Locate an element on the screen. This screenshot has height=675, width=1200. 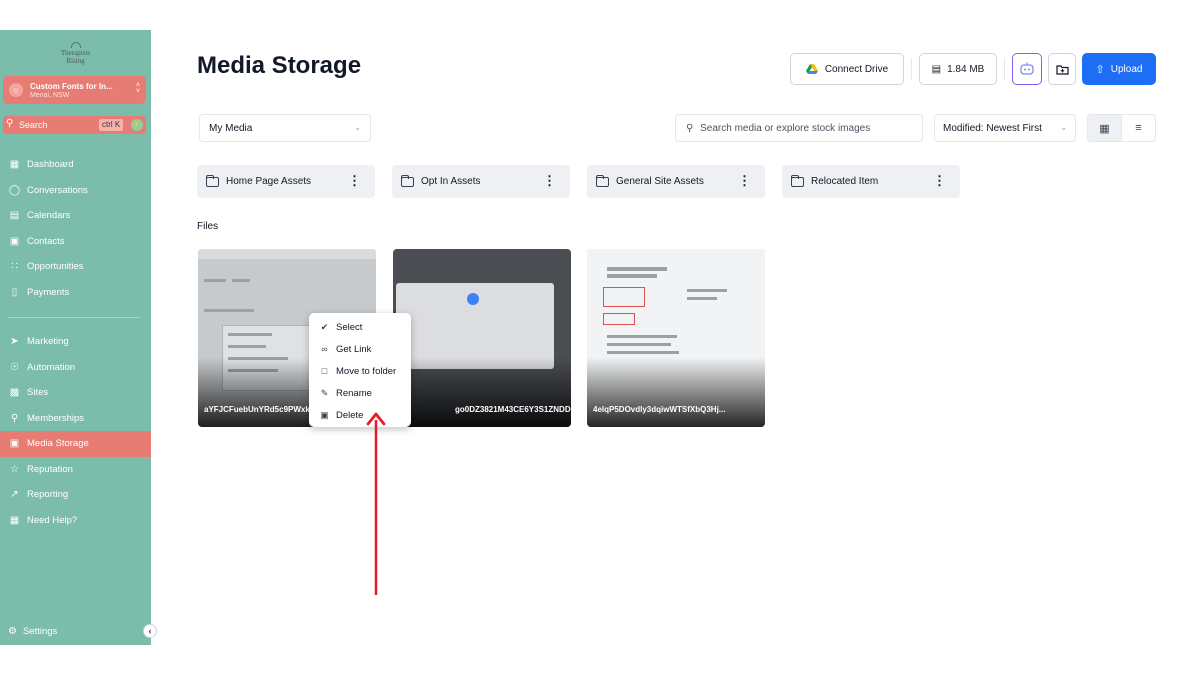
folder-card: General Site Assets ⋮ is located at coordinates (676, 181).